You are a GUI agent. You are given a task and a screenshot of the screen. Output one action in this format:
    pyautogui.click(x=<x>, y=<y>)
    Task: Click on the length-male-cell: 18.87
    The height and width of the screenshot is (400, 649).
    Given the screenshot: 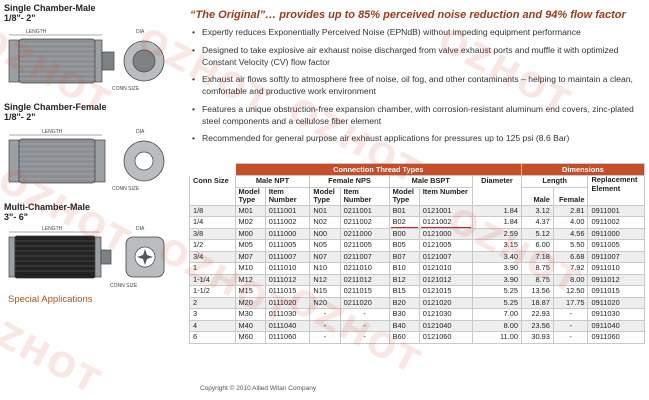 What is the action you would take?
    pyautogui.click(x=537, y=302)
    